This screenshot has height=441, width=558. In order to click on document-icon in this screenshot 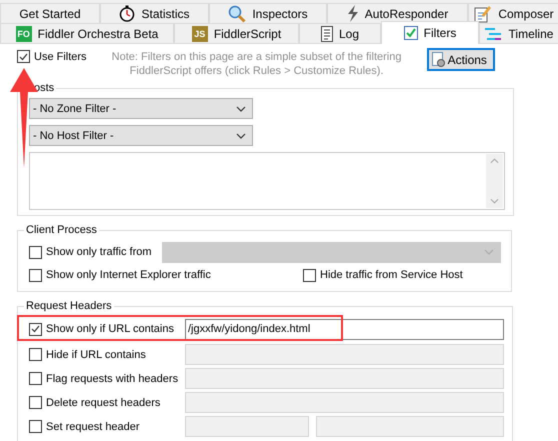, I will do `click(326, 34)`.